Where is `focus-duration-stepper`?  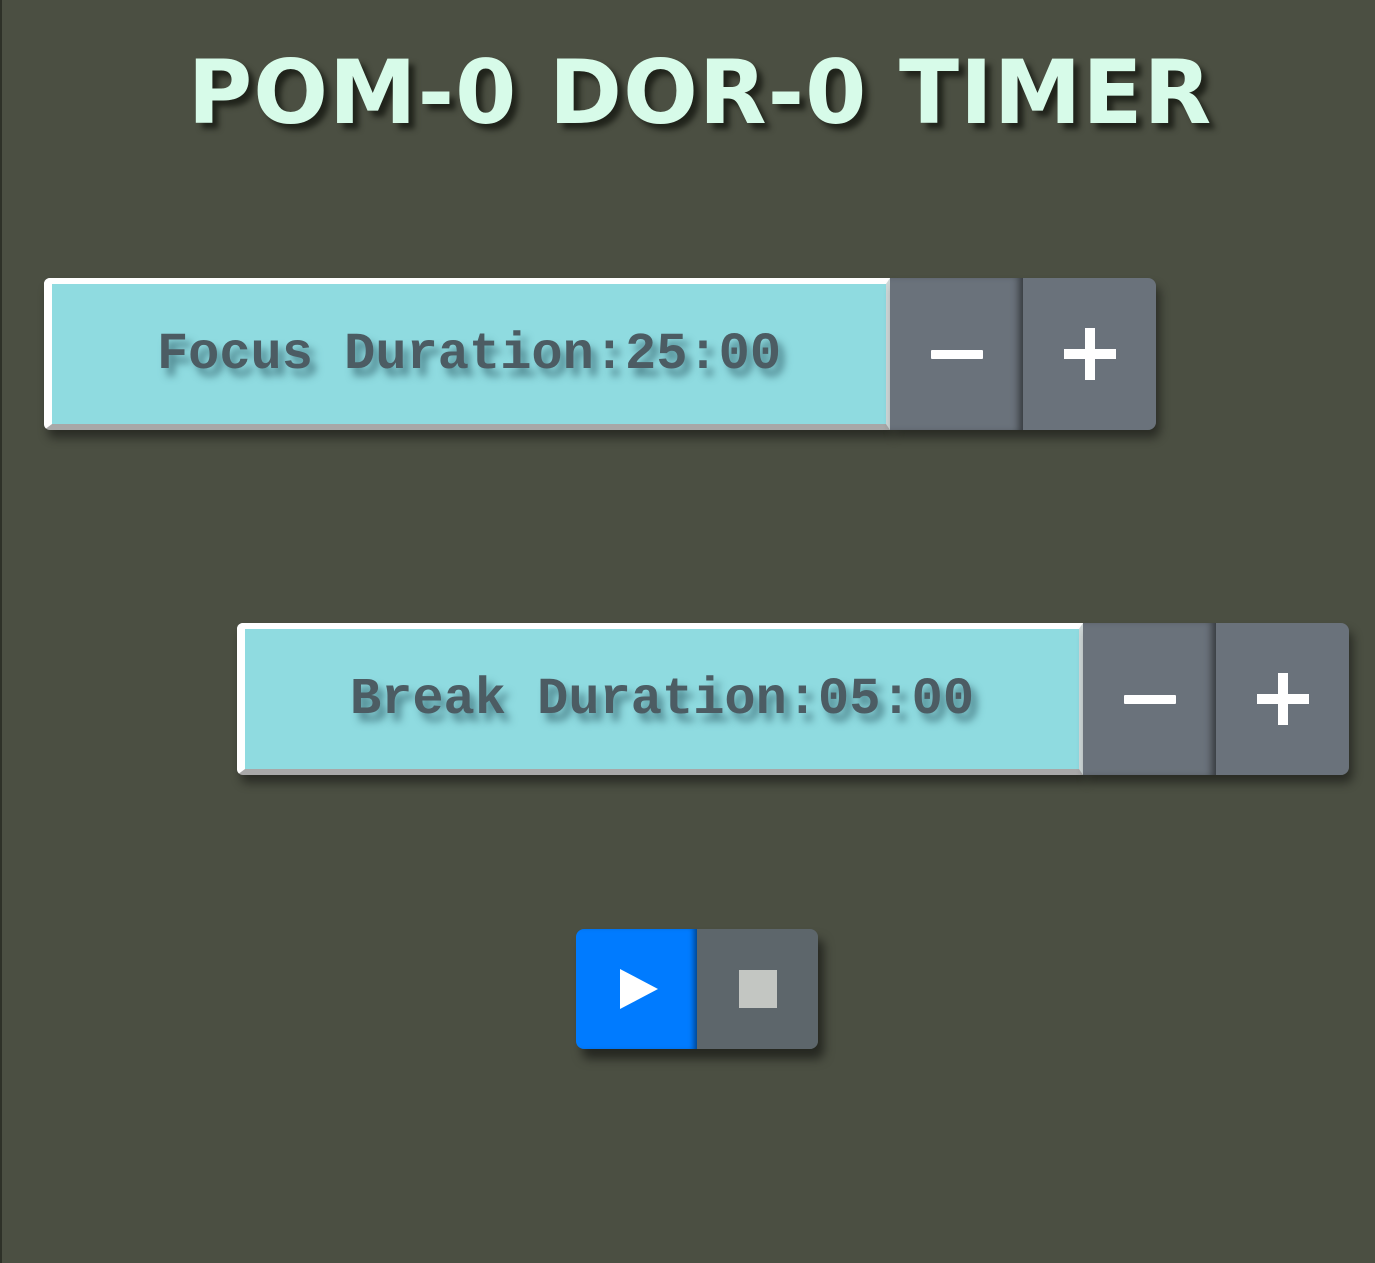
focus-duration-stepper is located at coordinates (1023, 354).